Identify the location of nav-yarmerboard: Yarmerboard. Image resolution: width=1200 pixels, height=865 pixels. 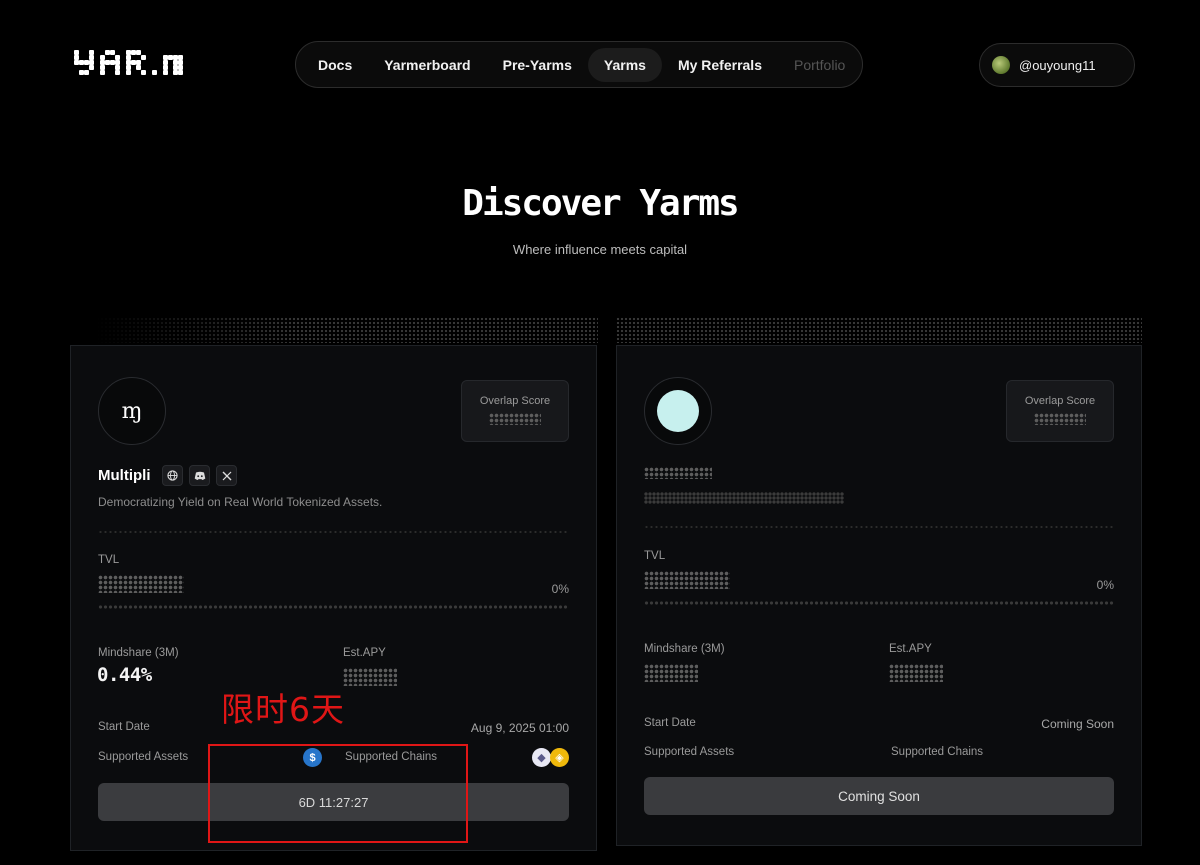
(427, 65).